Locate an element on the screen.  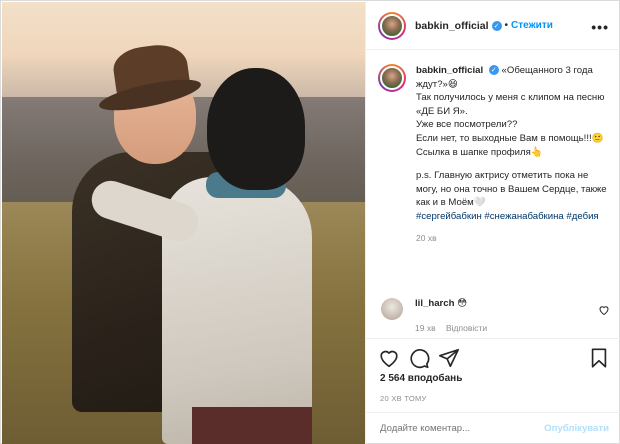
reply-button: Відповісти is located at coordinates (466, 328).